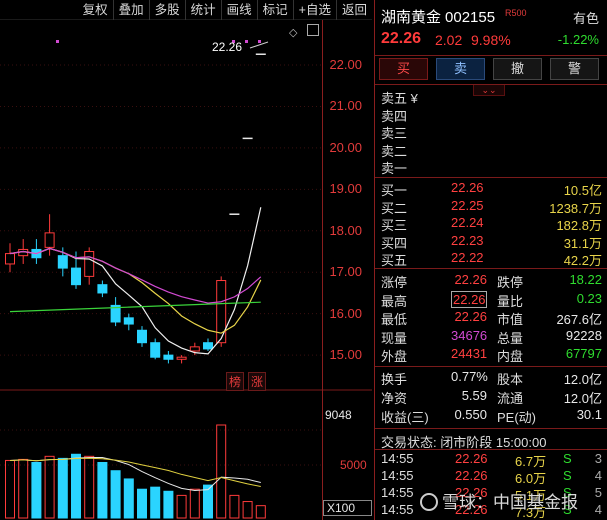 This screenshot has width=607, height=520. I want to click on stat-label: 最高, so click(394, 301).